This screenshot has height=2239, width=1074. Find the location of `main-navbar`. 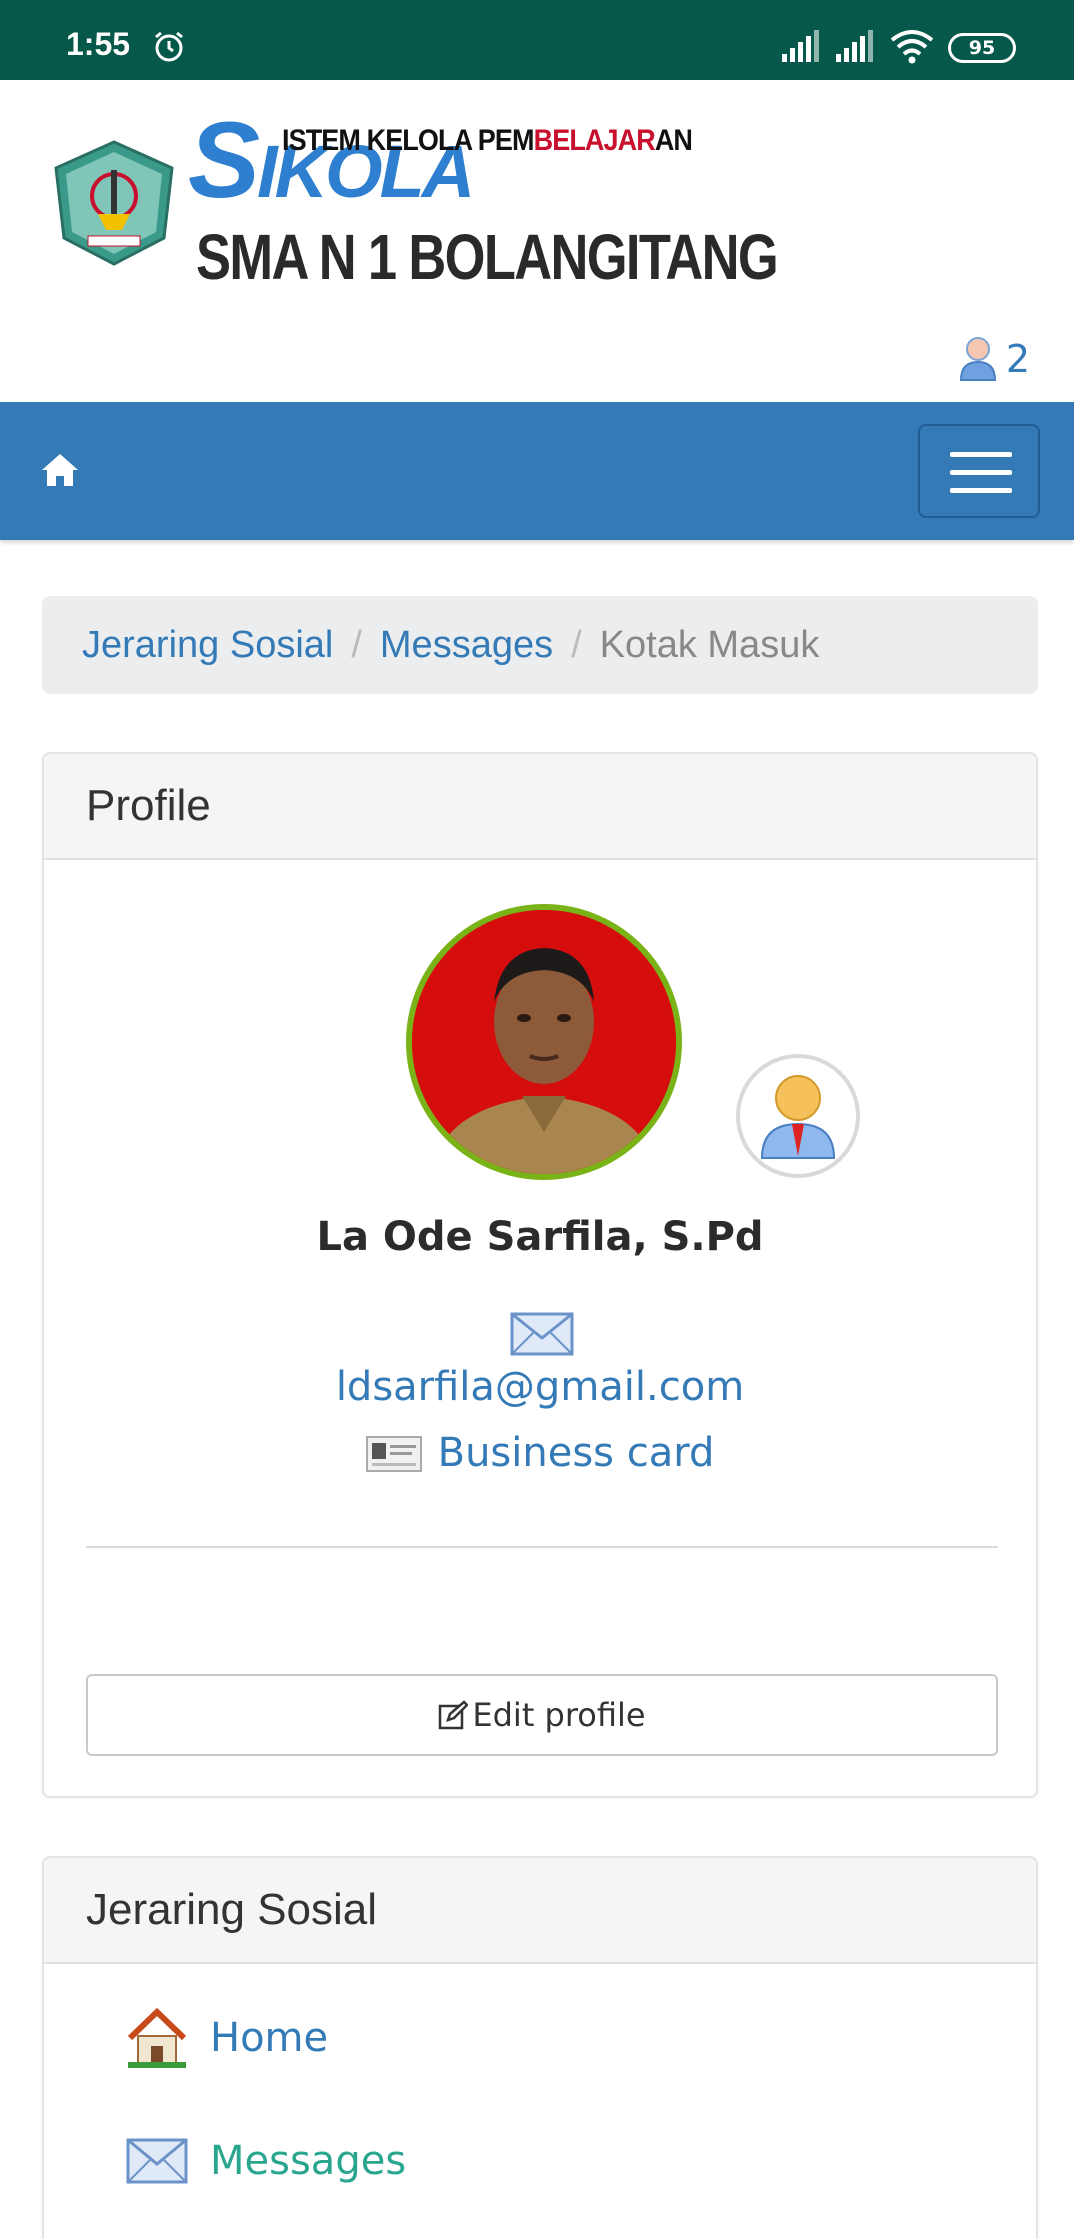

main-navbar is located at coordinates (537, 471).